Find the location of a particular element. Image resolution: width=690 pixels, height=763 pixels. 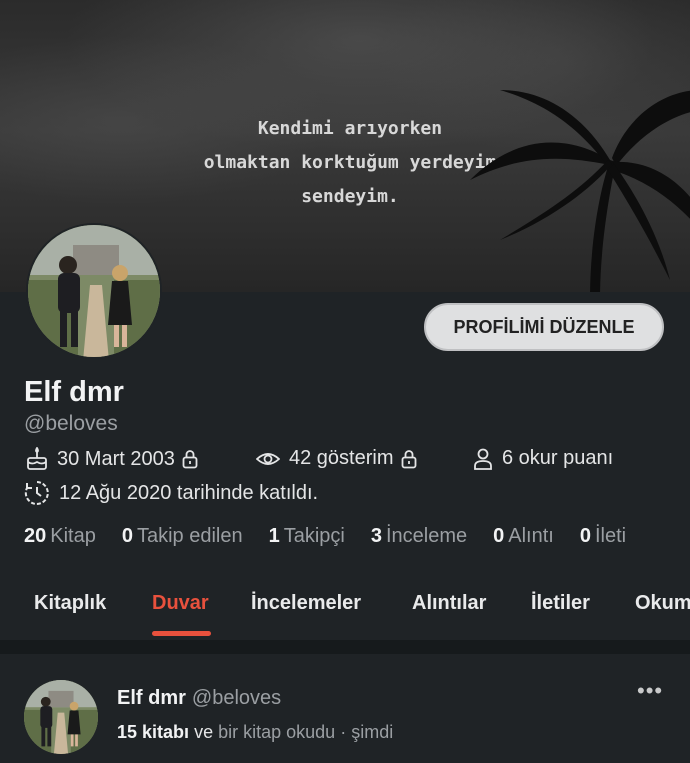

joined-info: 12 Ağu 2020 tarihinde katıldı. is located at coordinates (171, 493).